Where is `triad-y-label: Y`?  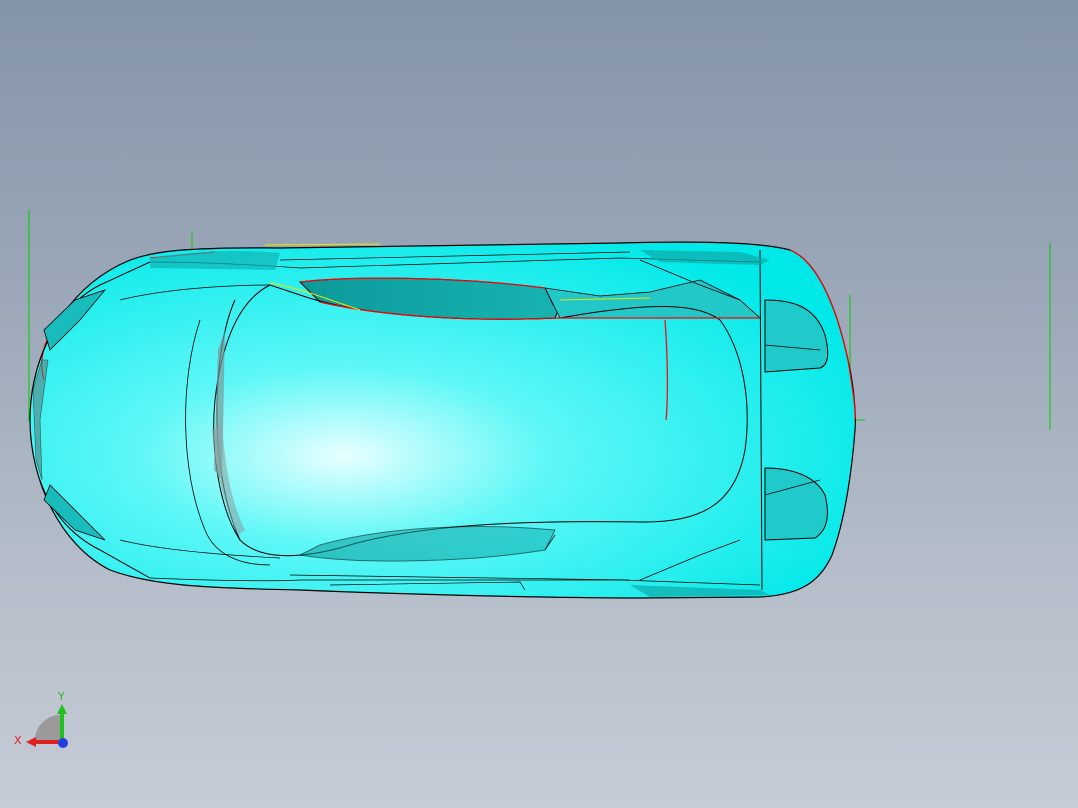
triad-y-label: Y is located at coordinates (61, 696).